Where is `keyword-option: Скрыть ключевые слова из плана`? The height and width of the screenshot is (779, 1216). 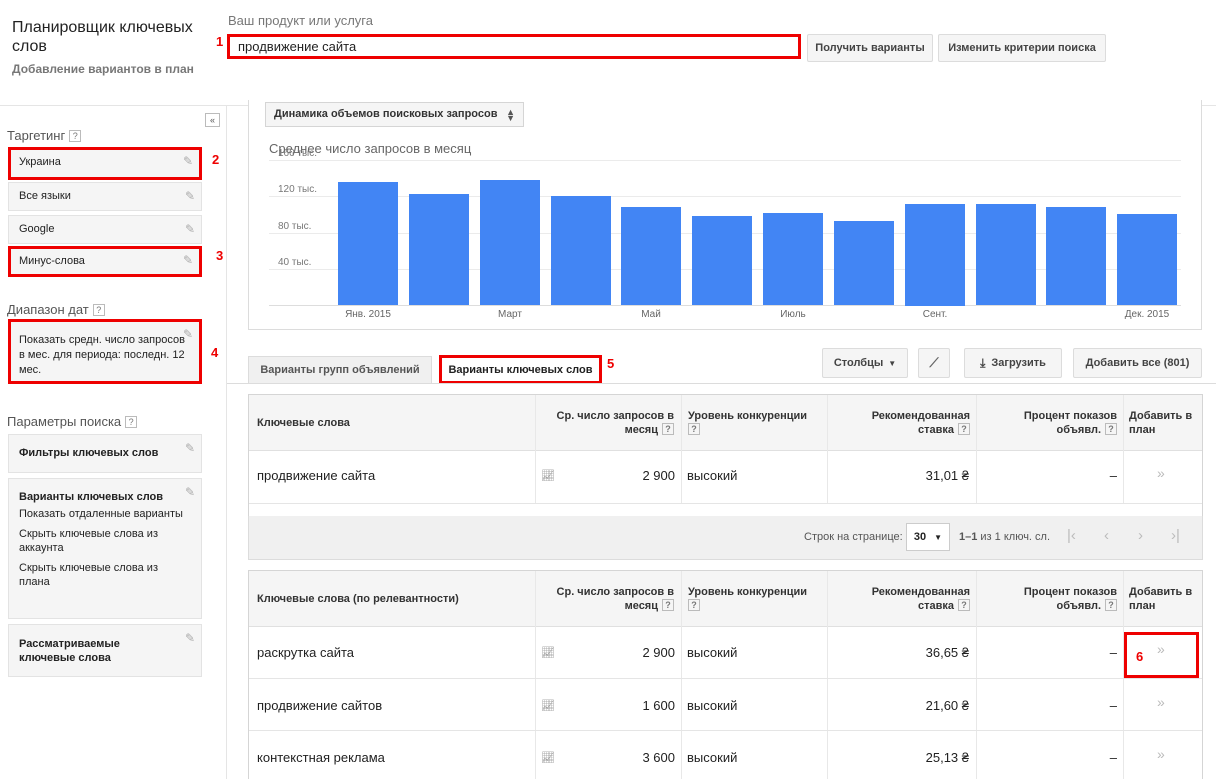
keyword-option: Скрыть ключевые слова из плана is located at coordinates (88, 575).